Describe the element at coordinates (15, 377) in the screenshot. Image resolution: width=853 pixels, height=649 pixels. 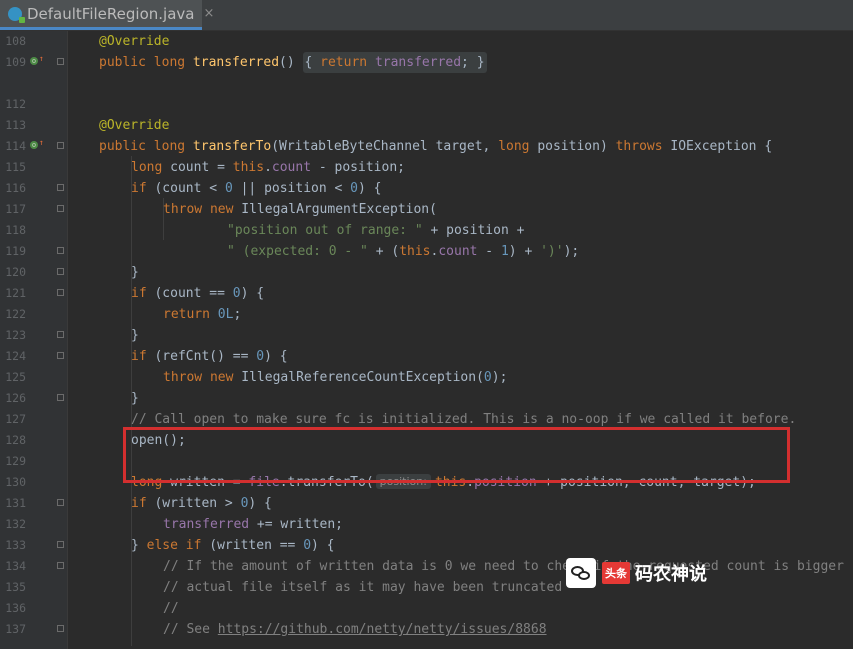
I see `line-number: 125` at that location.